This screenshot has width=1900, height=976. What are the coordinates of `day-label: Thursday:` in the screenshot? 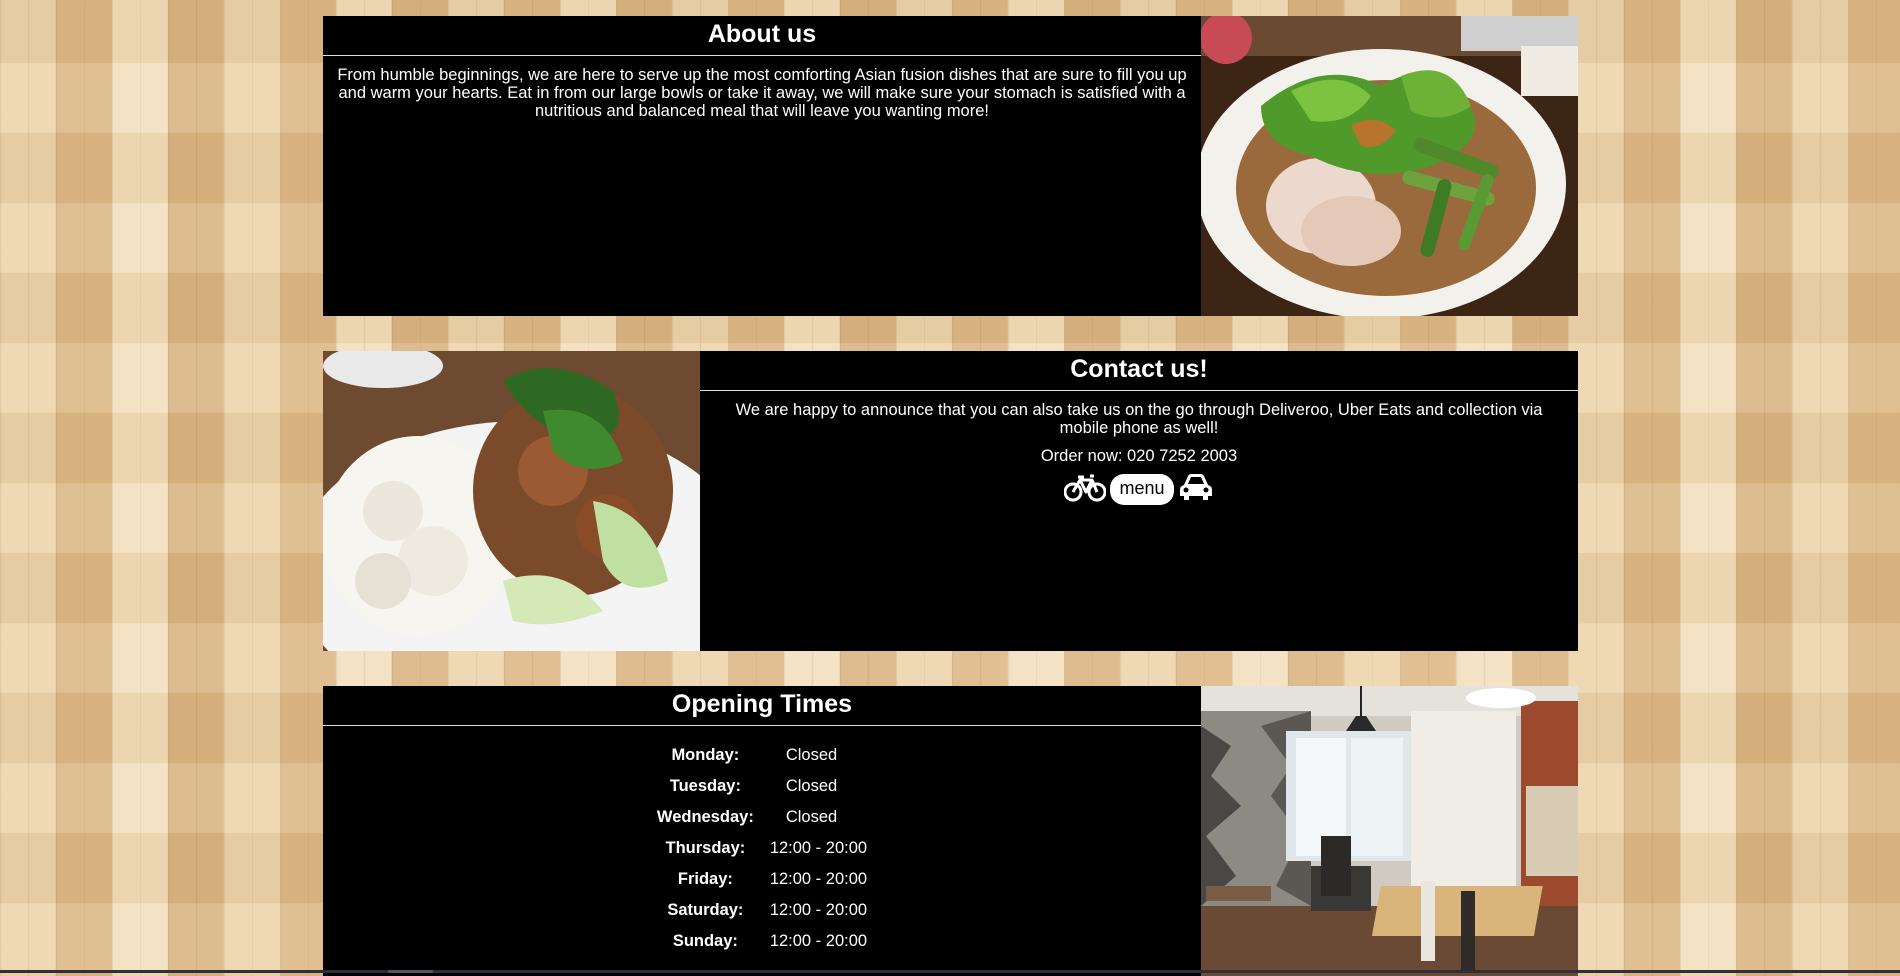 It's located at (705, 848).